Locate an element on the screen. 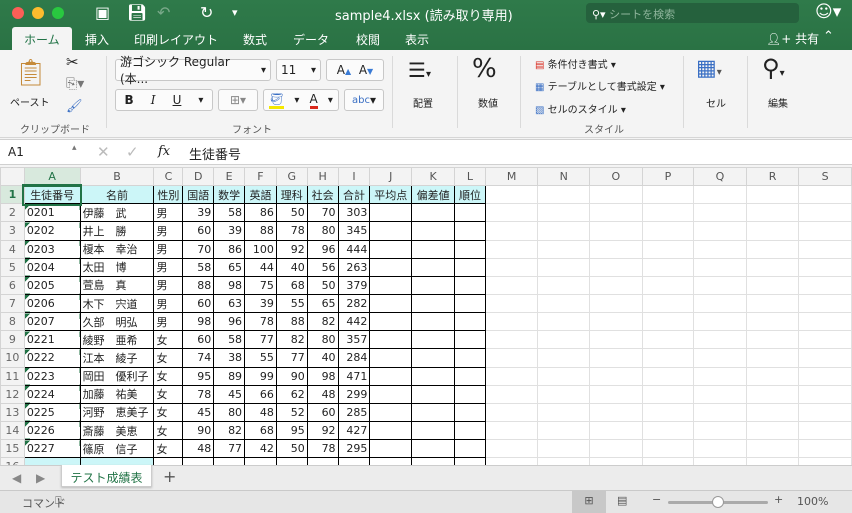  data-cell: 345 is located at coordinates (354, 231).